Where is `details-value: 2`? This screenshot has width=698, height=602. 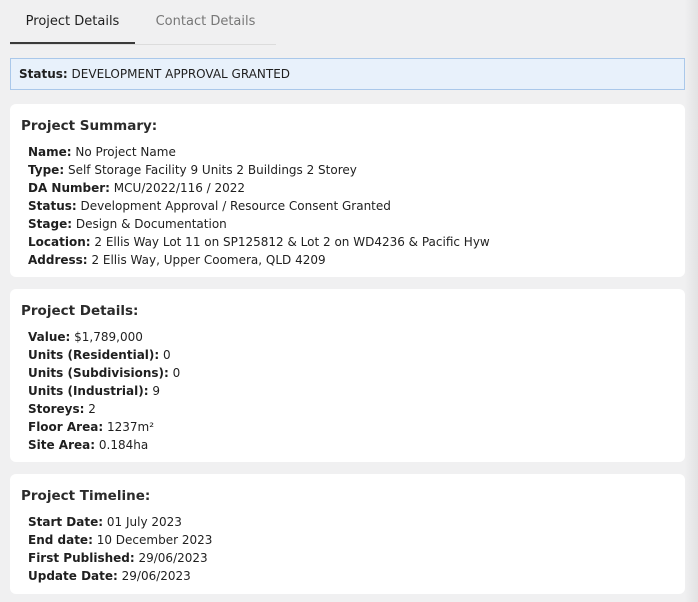
details-value: 2 is located at coordinates (92, 409).